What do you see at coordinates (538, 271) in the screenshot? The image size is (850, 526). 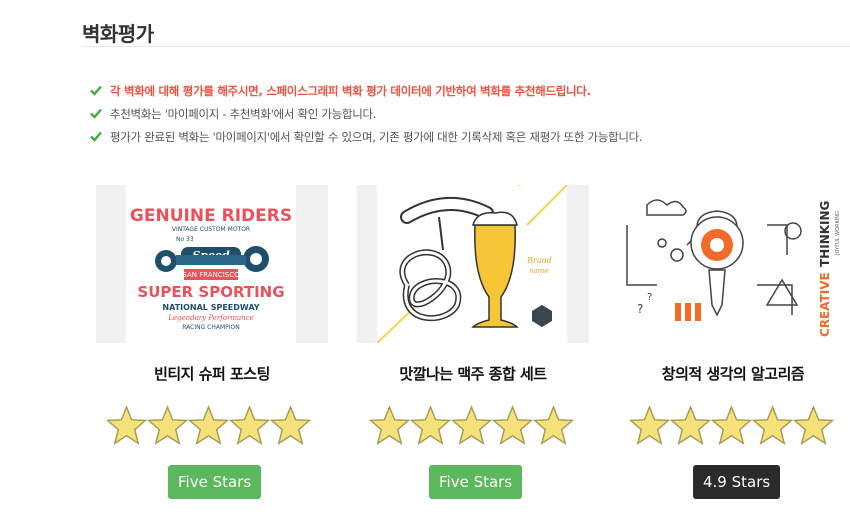 I see `svg-text: name` at bounding box center [538, 271].